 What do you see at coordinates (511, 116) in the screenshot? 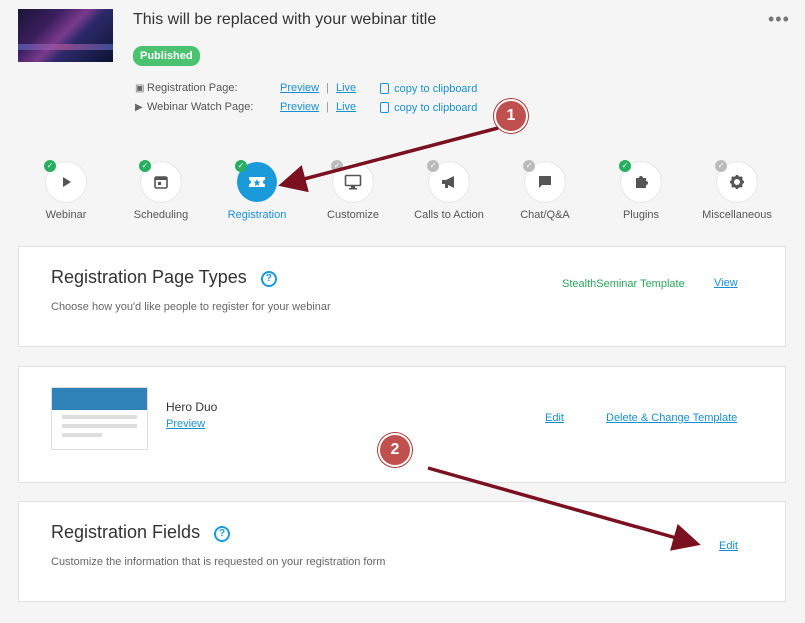
I see `annotation-marker-1: 1` at bounding box center [511, 116].